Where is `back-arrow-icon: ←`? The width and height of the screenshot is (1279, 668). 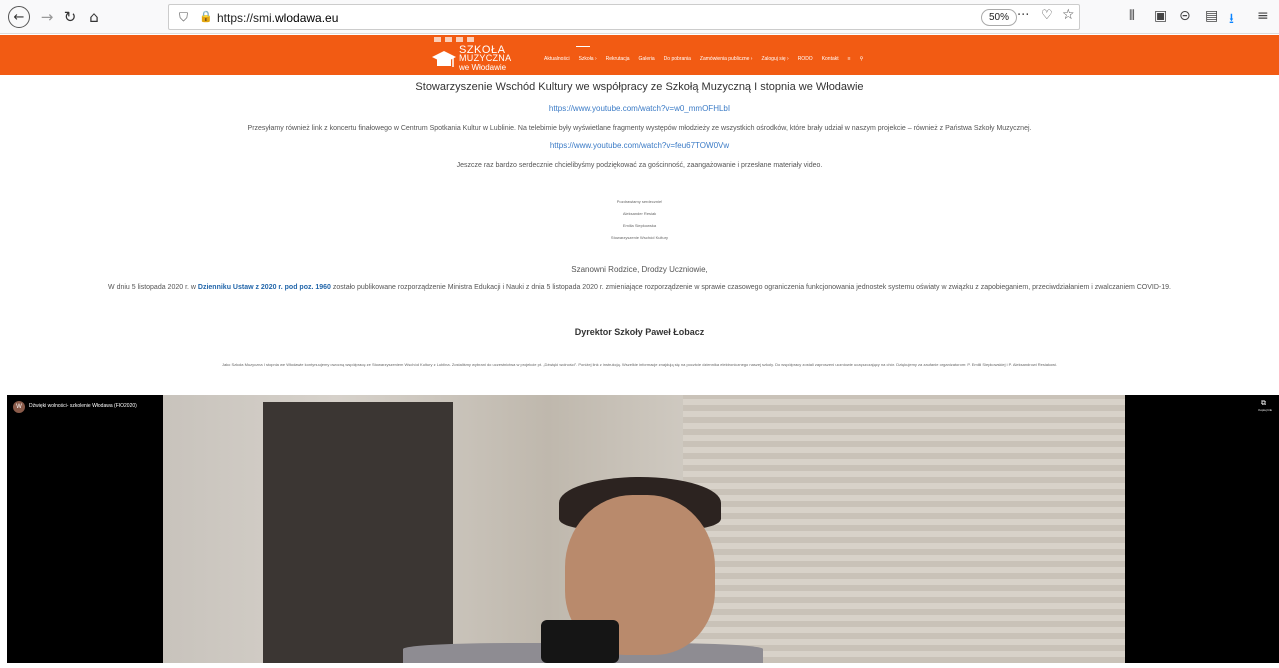 back-arrow-icon: ← is located at coordinates (19, 17).